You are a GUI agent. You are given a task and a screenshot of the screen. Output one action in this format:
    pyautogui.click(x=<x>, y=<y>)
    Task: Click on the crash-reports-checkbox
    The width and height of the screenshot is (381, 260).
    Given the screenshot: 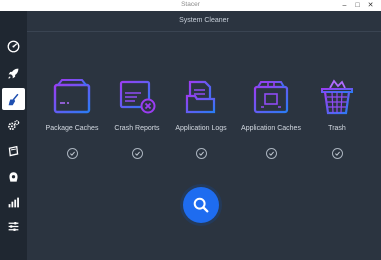 What is the action you would take?
    pyautogui.click(x=137, y=153)
    